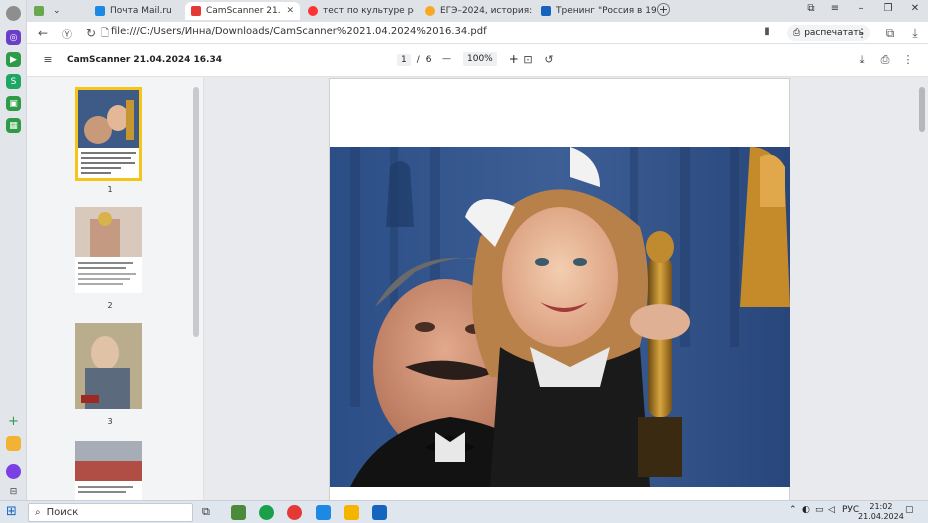  Describe the element at coordinates (13, 421) in the screenshot. I see `add-icon: +` at that location.